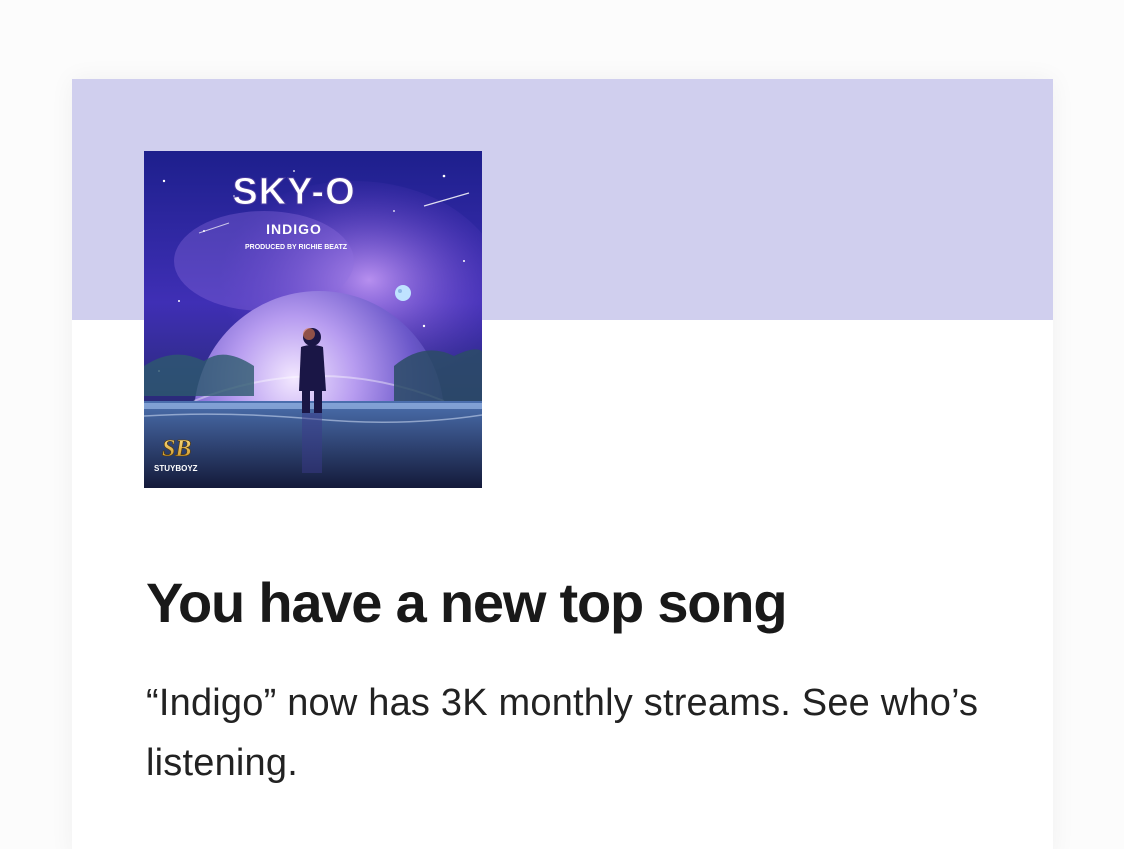  What do you see at coordinates (176, 449) in the screenshot?
I see `cover-logo-mark: SB` at bounding box center [176, 449].